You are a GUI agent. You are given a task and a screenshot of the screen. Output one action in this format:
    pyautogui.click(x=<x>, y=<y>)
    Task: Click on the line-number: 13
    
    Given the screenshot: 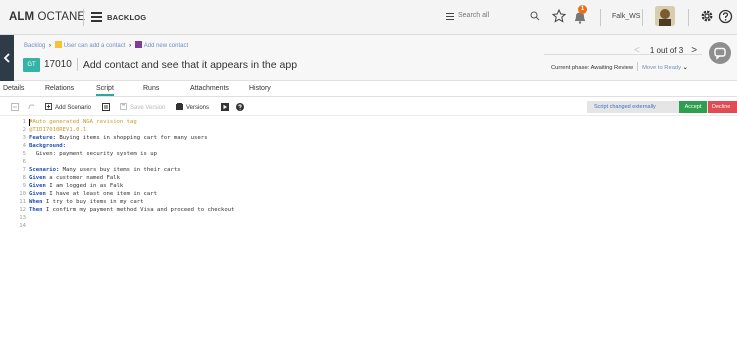 What is the action you would take?
    pyautogui.click(x=22, y=218)
    